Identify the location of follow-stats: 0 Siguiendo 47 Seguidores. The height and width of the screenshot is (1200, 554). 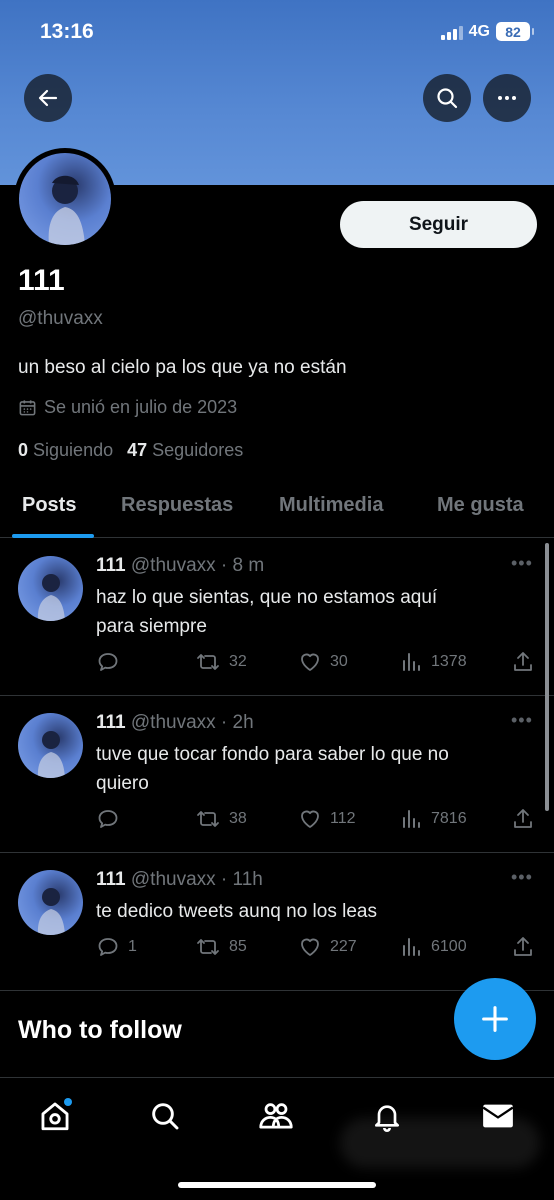
(130, 450).